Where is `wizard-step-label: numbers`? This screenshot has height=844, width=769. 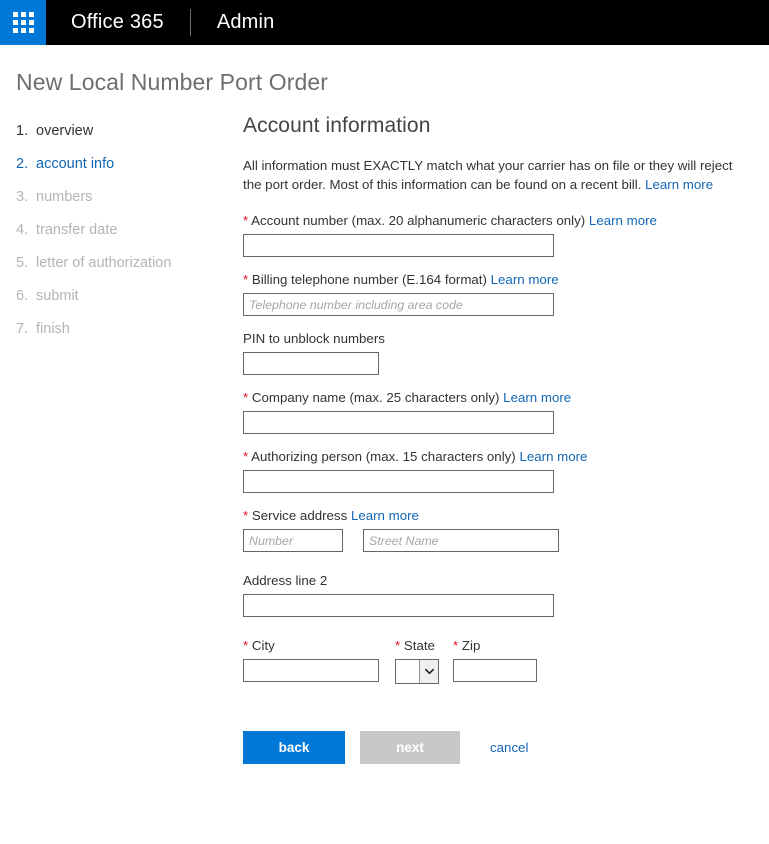 wizard-step-label: numbers is located at coordinates (64, 197).